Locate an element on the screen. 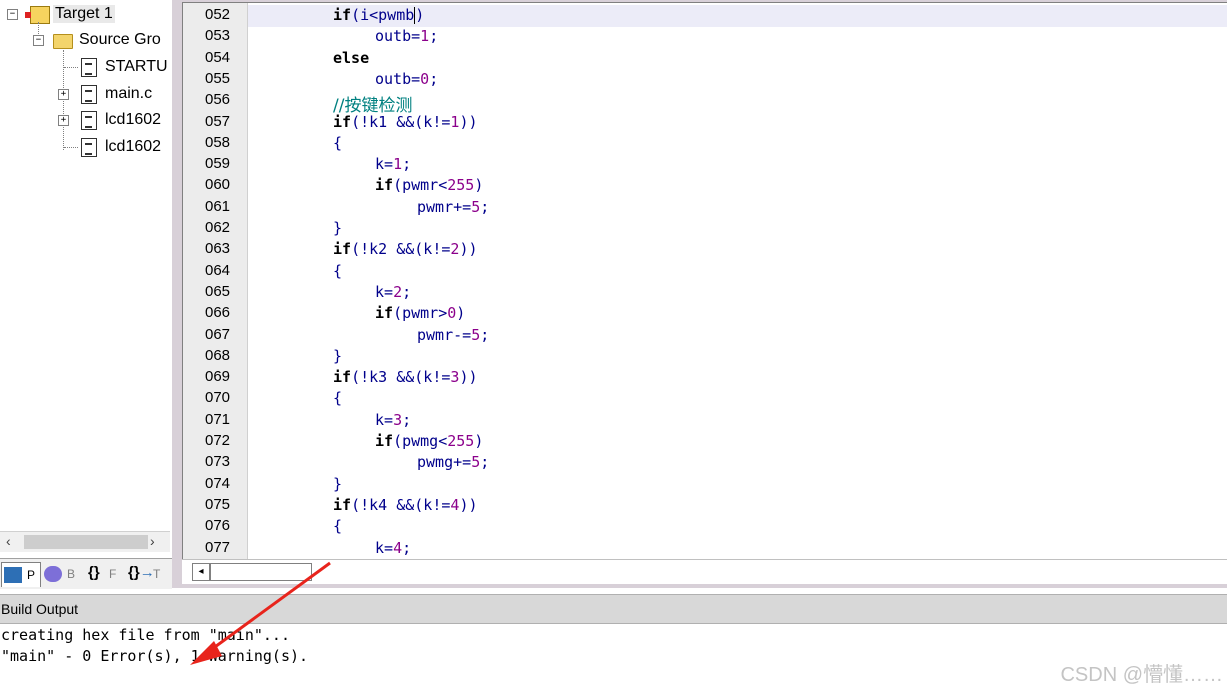 The image size is (1227, 690). tree-item-label: Target 1 is located at coordinates (84, 14).